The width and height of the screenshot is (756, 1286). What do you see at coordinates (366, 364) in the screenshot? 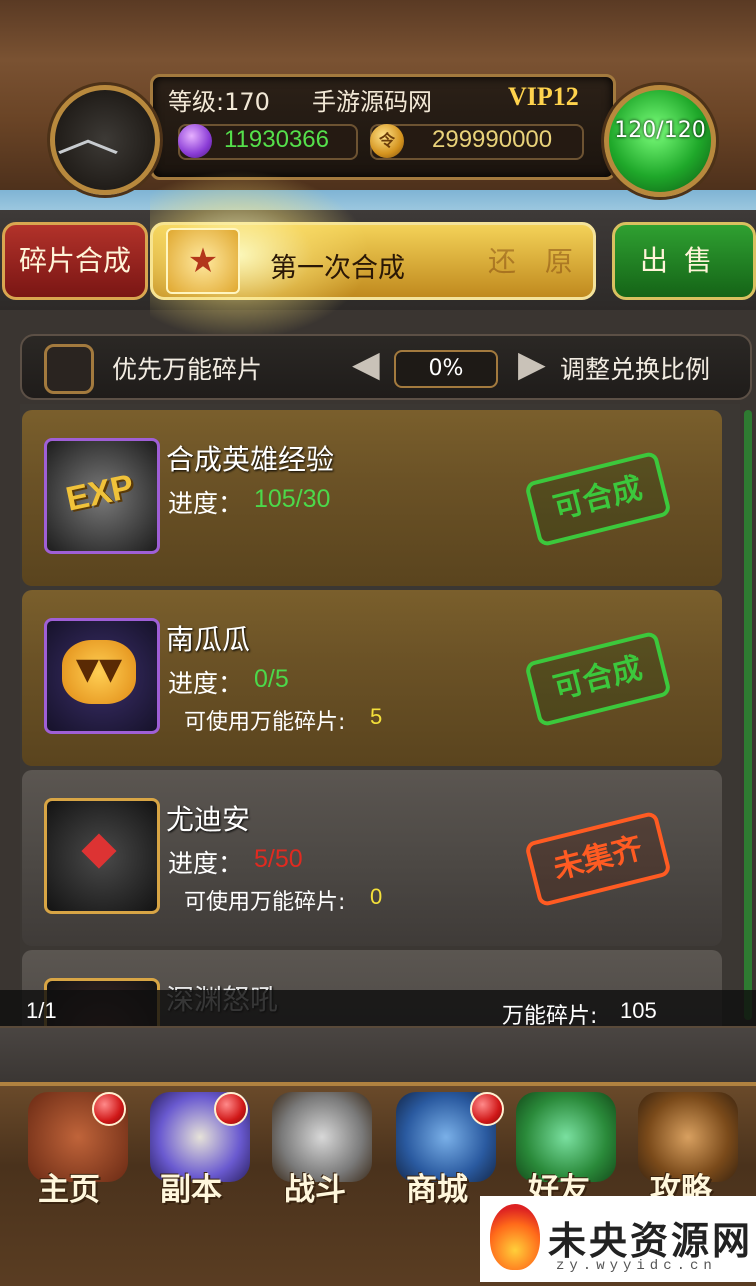
I see `ratio-decrease-arrow-icon: ◀` at bounding box center [366, 364].